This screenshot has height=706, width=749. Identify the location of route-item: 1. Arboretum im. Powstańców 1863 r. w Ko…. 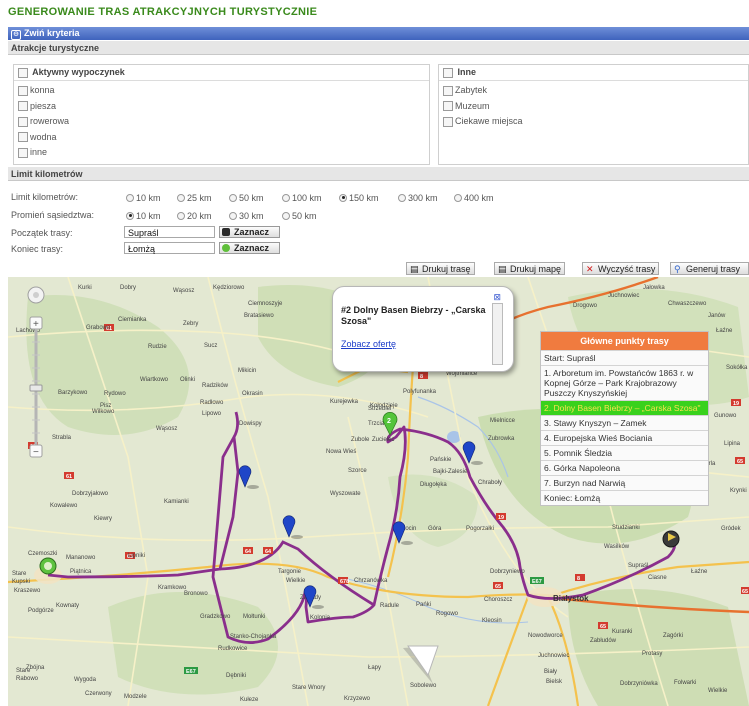
(624, 382).